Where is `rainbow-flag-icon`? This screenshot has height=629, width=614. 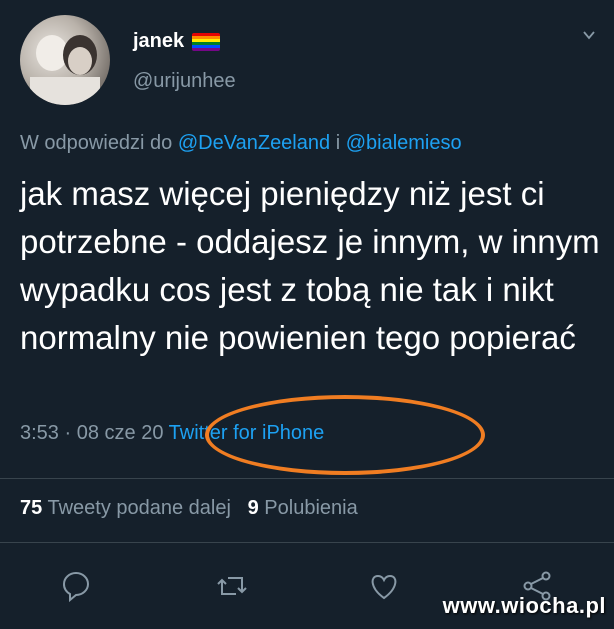
rainbow-flag-icon is located at coordinates (206, 41).